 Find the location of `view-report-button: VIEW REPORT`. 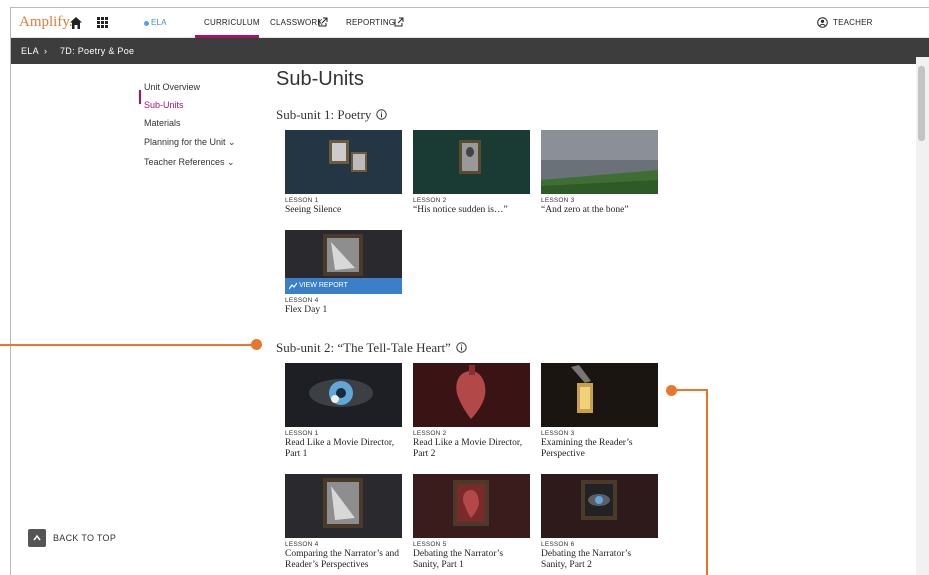

view-report-button: VIEW REPORT is located at coordinates (343, 286).